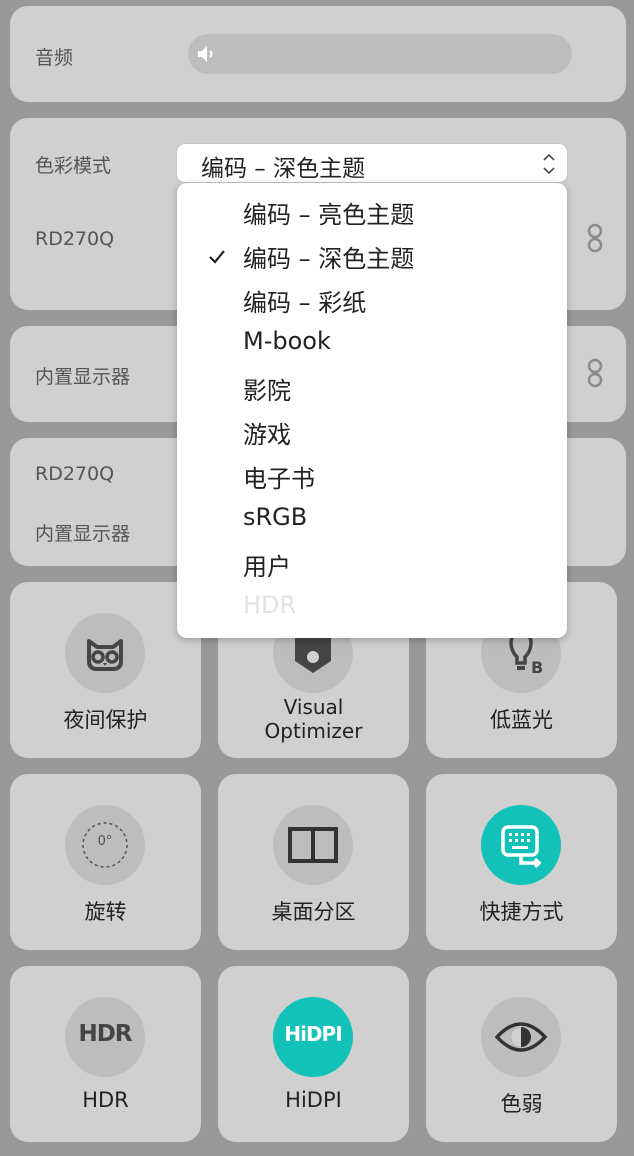 Image resolution: width=634 pixels, height=1156 pixels. What do you see at coordinates (75, 239) in the screenshot?
I see `brightness-monitor-label: RD270Q` at bounding box center [75, 239].